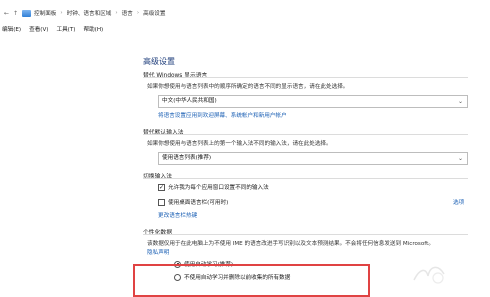 Image resolution: width=490 pixels, height=297 pixels. Describe the element at coordinates (177, 215) in the screenshot. I see `change-hotkeys-link: 更改语言栏热键` at that location.